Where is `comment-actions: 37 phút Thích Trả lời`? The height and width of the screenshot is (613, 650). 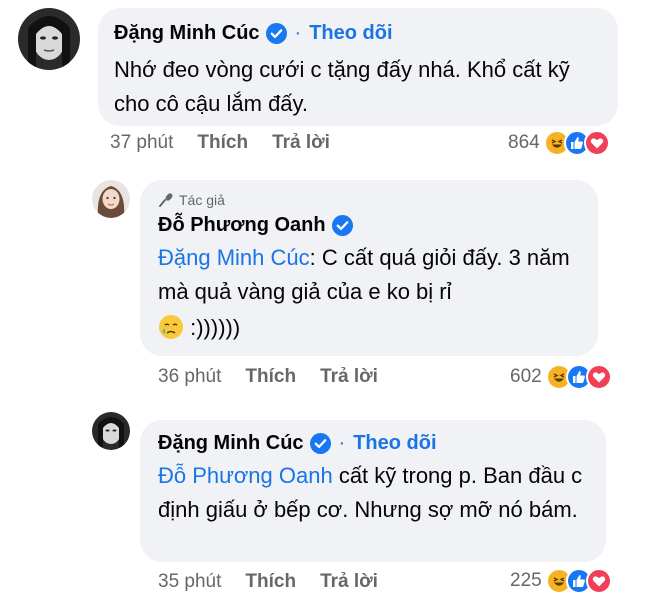
comment-actions: 37 phút Thích Trả lời is located at coordinates (220, 143).